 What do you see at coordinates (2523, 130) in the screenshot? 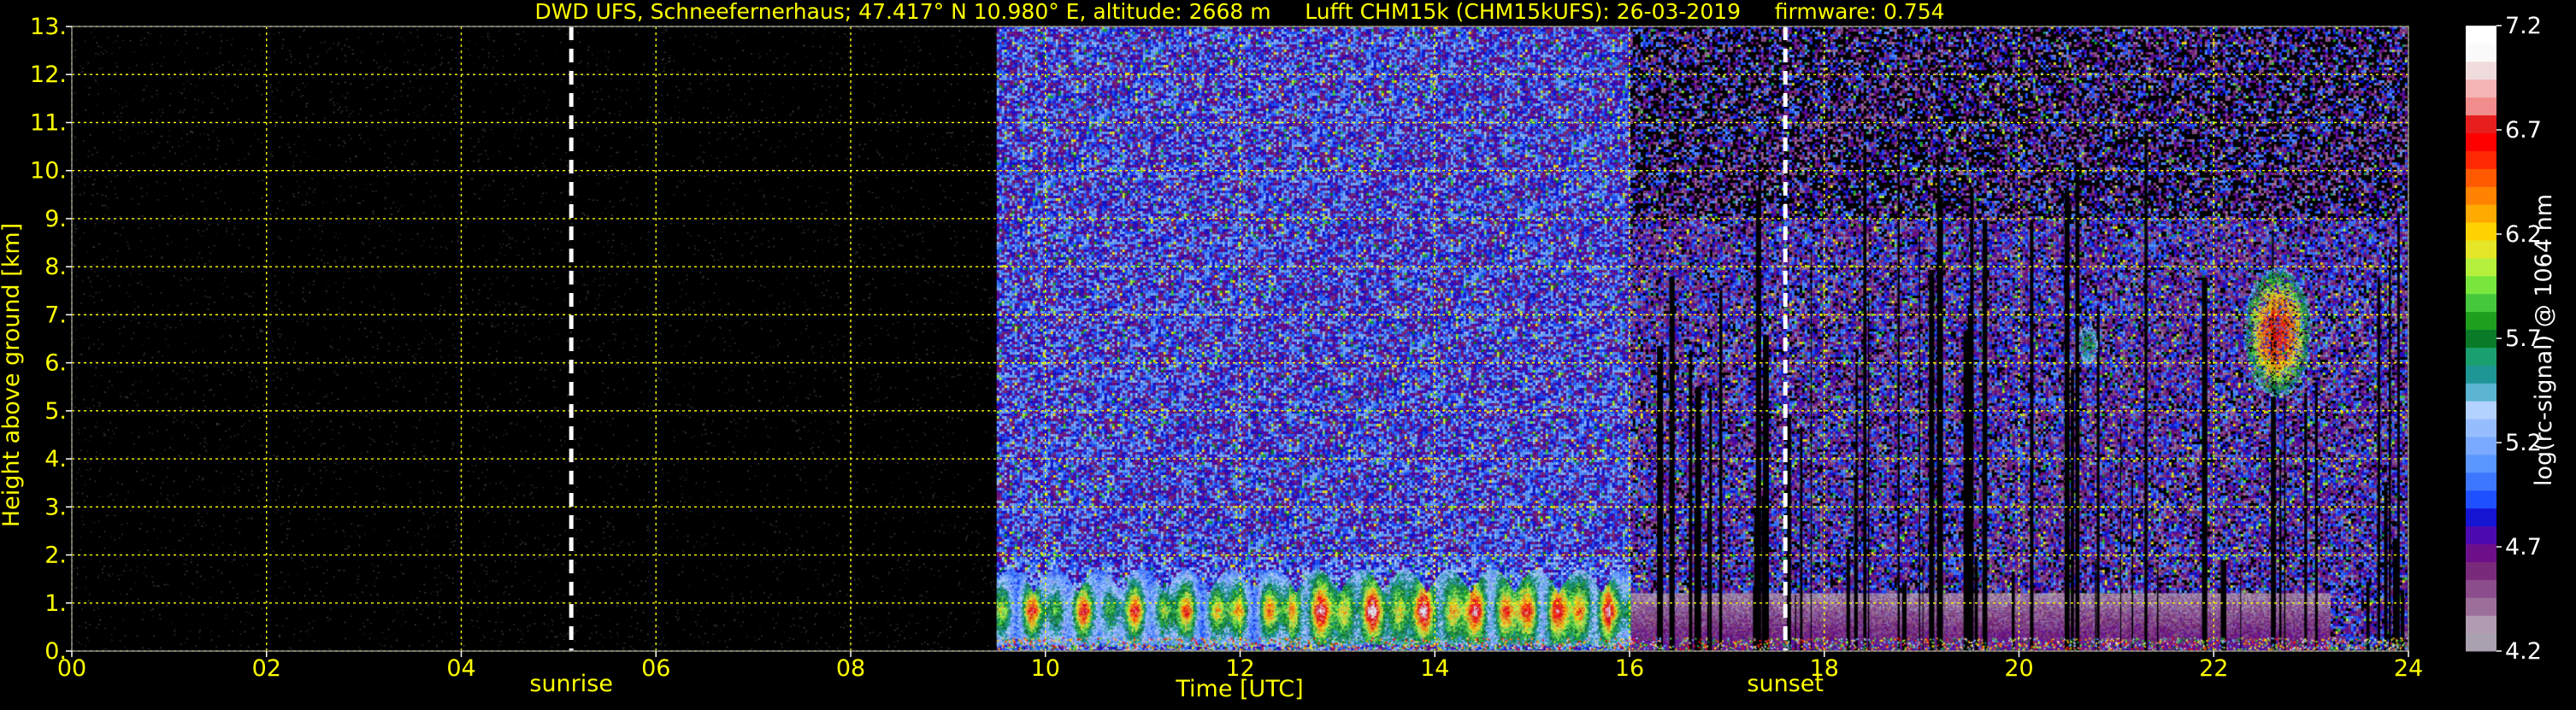
I see `colorbar-tick-label: 6.7` at bounding box center [2523, 130].